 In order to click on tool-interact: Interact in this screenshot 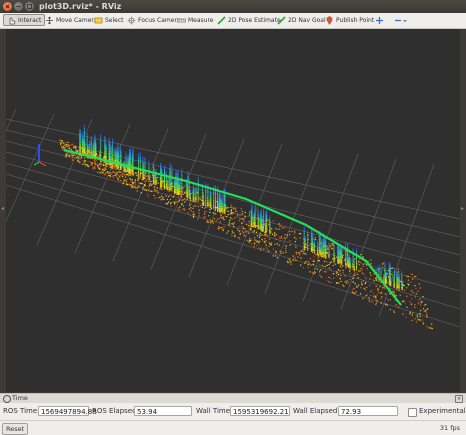, I will do `click(24, 20)`.